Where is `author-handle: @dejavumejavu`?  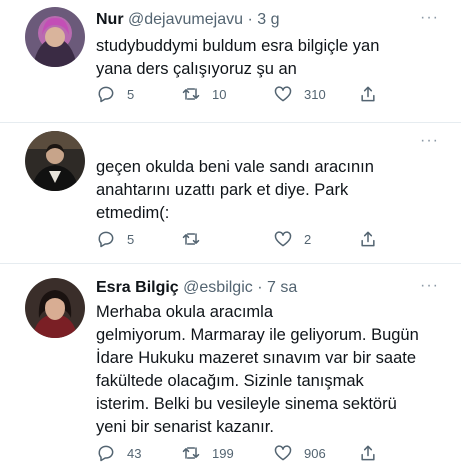
author-handle: @dejavumejavu is located at coordinates (185, 19).